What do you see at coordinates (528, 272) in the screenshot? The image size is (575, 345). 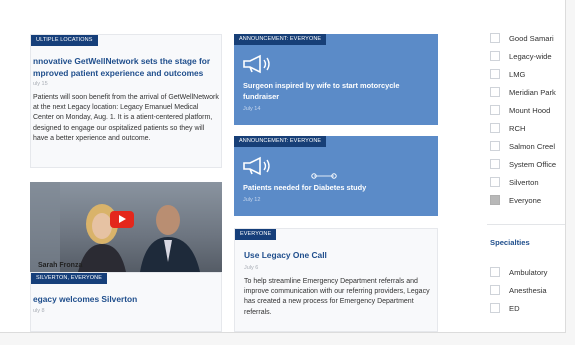 I see `filter-label: Ambulatory` at bounding box center [528, 272].